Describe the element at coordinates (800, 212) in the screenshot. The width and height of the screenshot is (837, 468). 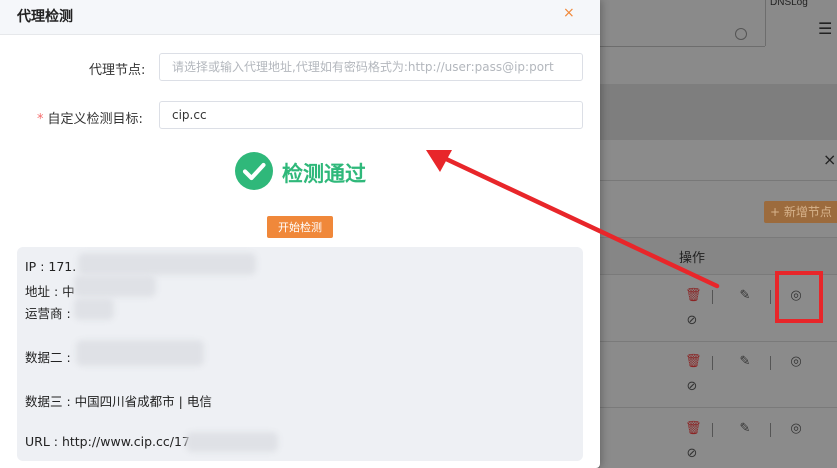
I see `add-node-button: + 新增节点` at that location.